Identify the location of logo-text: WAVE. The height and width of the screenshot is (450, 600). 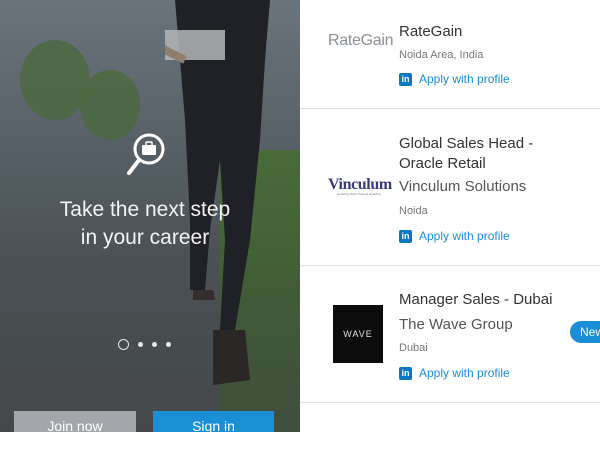
(358, 334).